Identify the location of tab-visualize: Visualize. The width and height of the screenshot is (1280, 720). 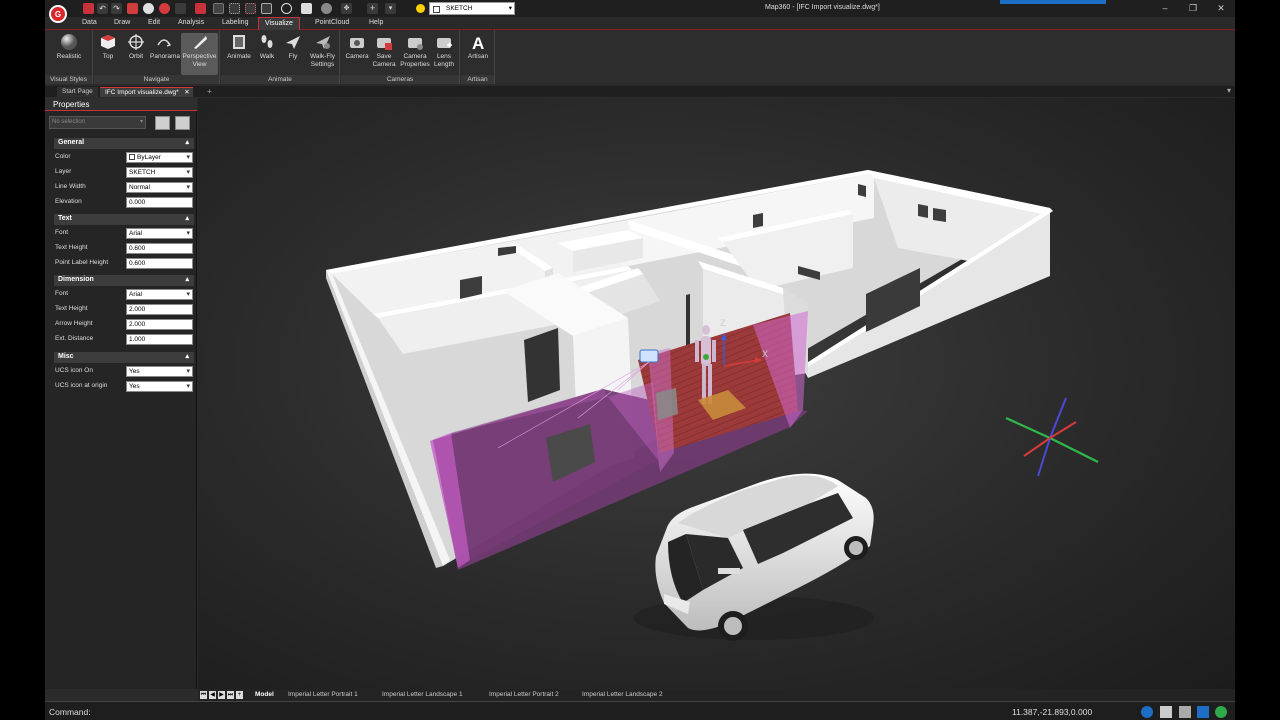
(279, 23).